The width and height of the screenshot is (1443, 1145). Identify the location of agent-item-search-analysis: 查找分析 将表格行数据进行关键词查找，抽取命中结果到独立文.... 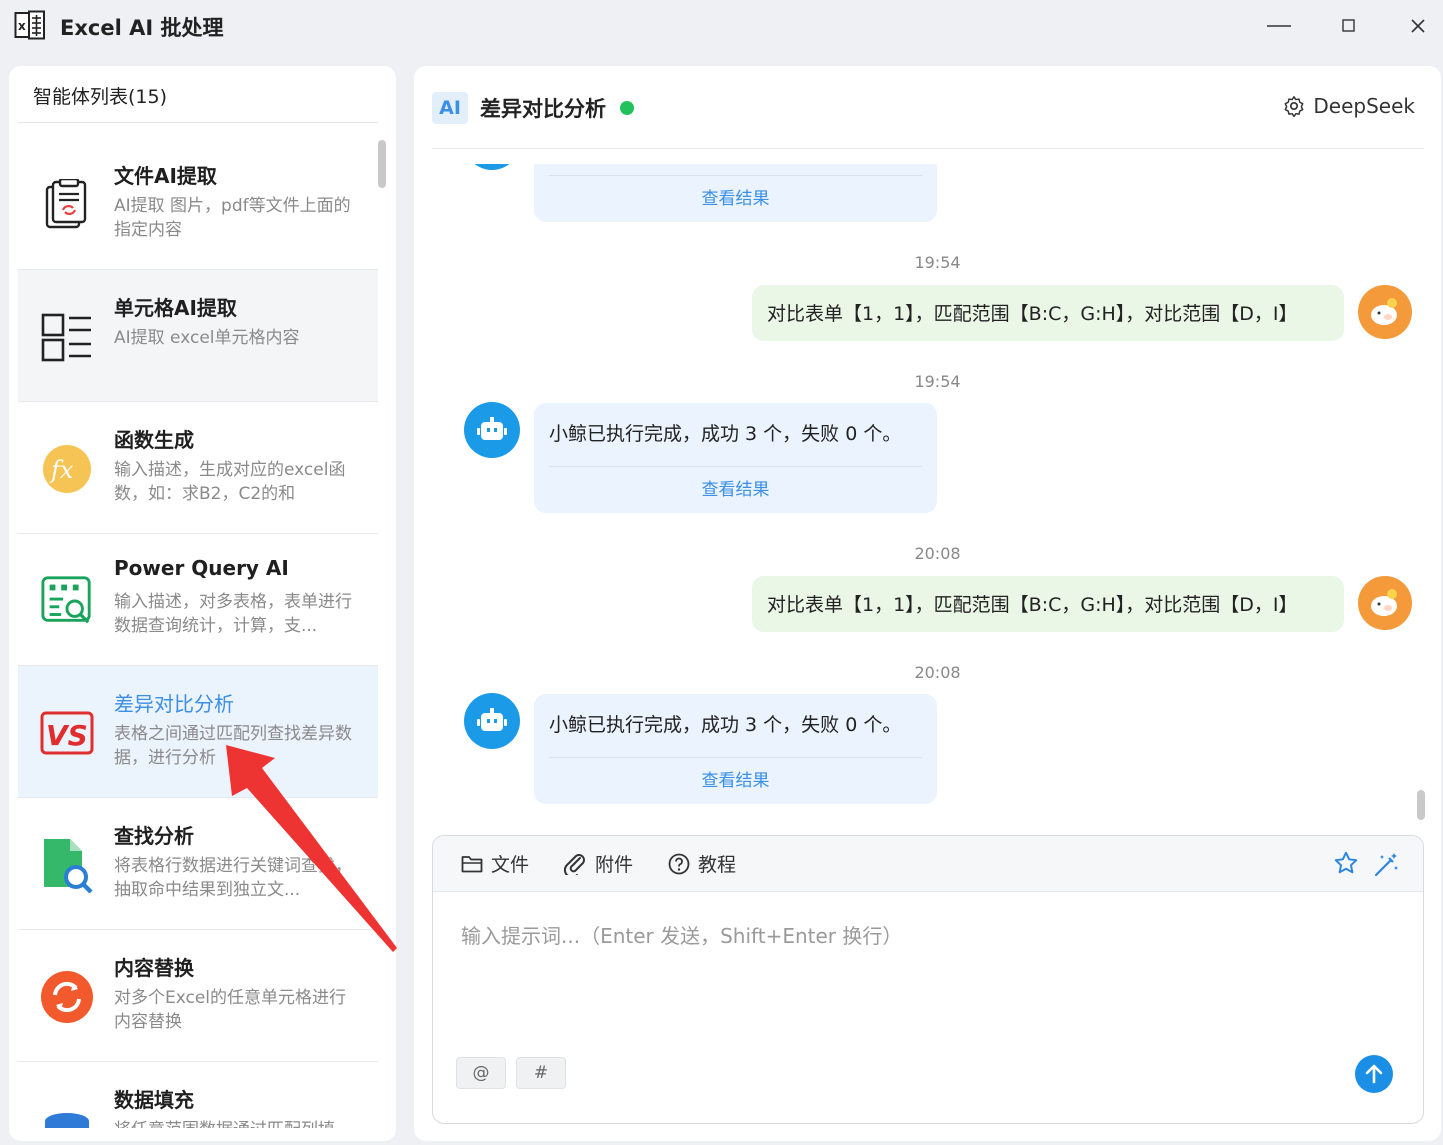
(198, 864).